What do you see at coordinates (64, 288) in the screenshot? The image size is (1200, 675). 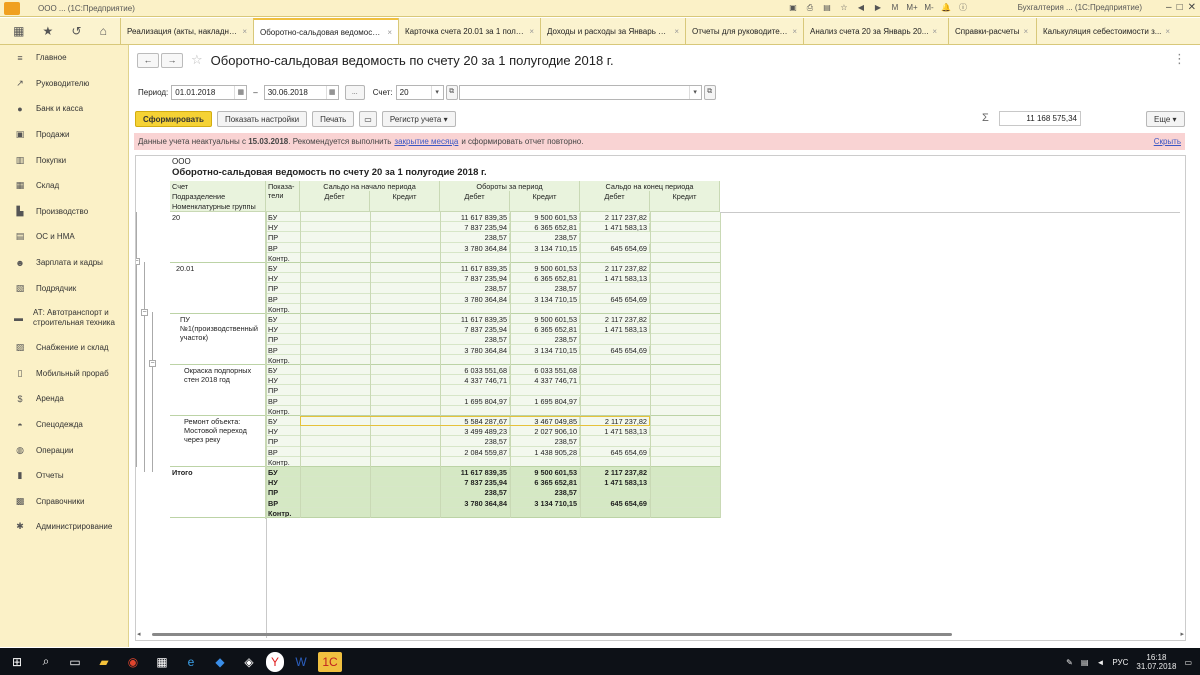 I see `sidebar-item-10: ▧ Подрядчик` at bounding box center [64, 288].